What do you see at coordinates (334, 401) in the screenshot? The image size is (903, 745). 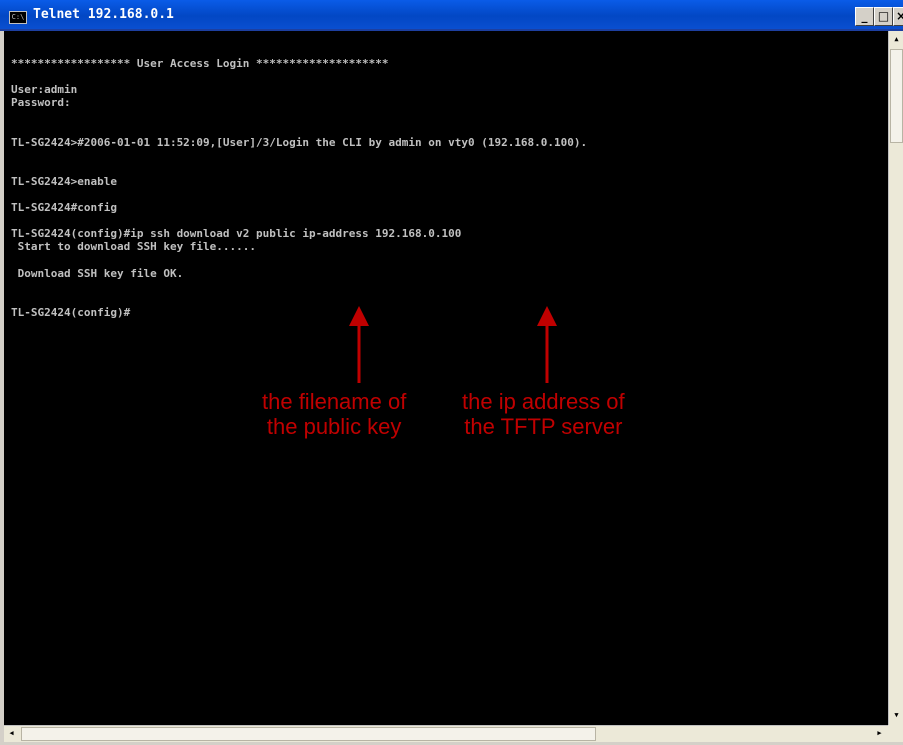 I see `filename-annotation-line1: the filename of` at bounding box center [334, 401].